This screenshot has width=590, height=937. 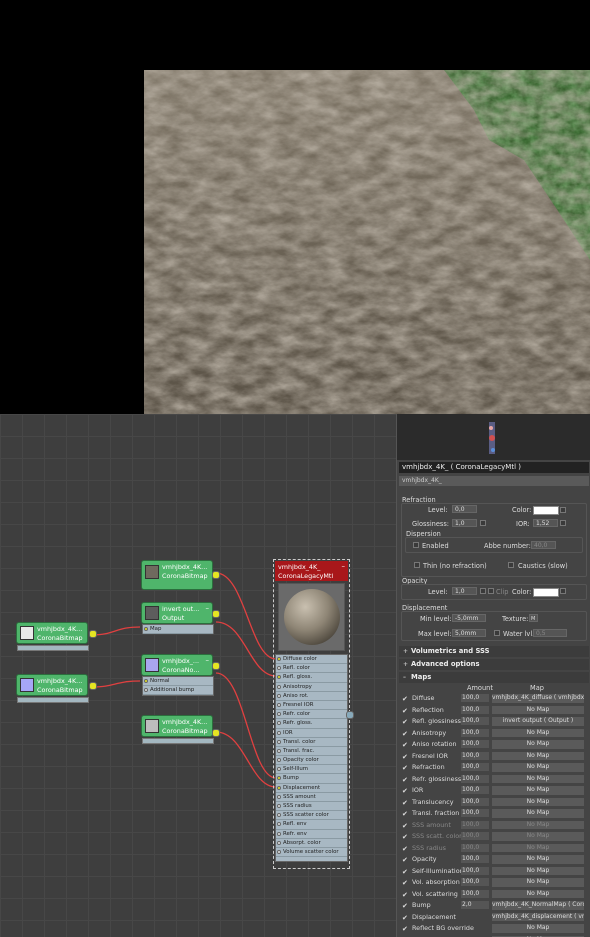 What do you see at coordinates (483, 523) in the screenshot?
I see `glossiness-map-button` at bounding box center [483, 523].